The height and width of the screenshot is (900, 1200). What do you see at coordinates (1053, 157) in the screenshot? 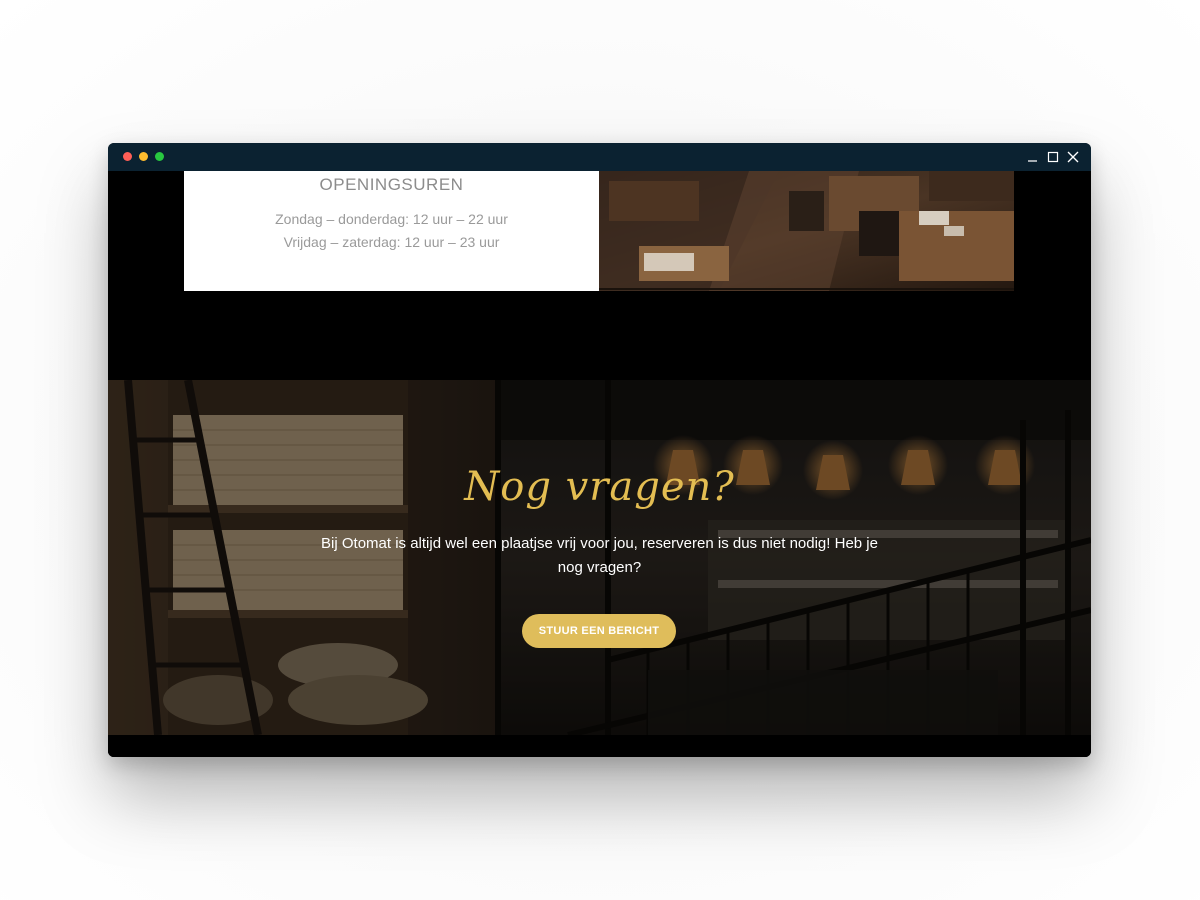
I see `maximize-icon` at bounding box center [1053, 157].